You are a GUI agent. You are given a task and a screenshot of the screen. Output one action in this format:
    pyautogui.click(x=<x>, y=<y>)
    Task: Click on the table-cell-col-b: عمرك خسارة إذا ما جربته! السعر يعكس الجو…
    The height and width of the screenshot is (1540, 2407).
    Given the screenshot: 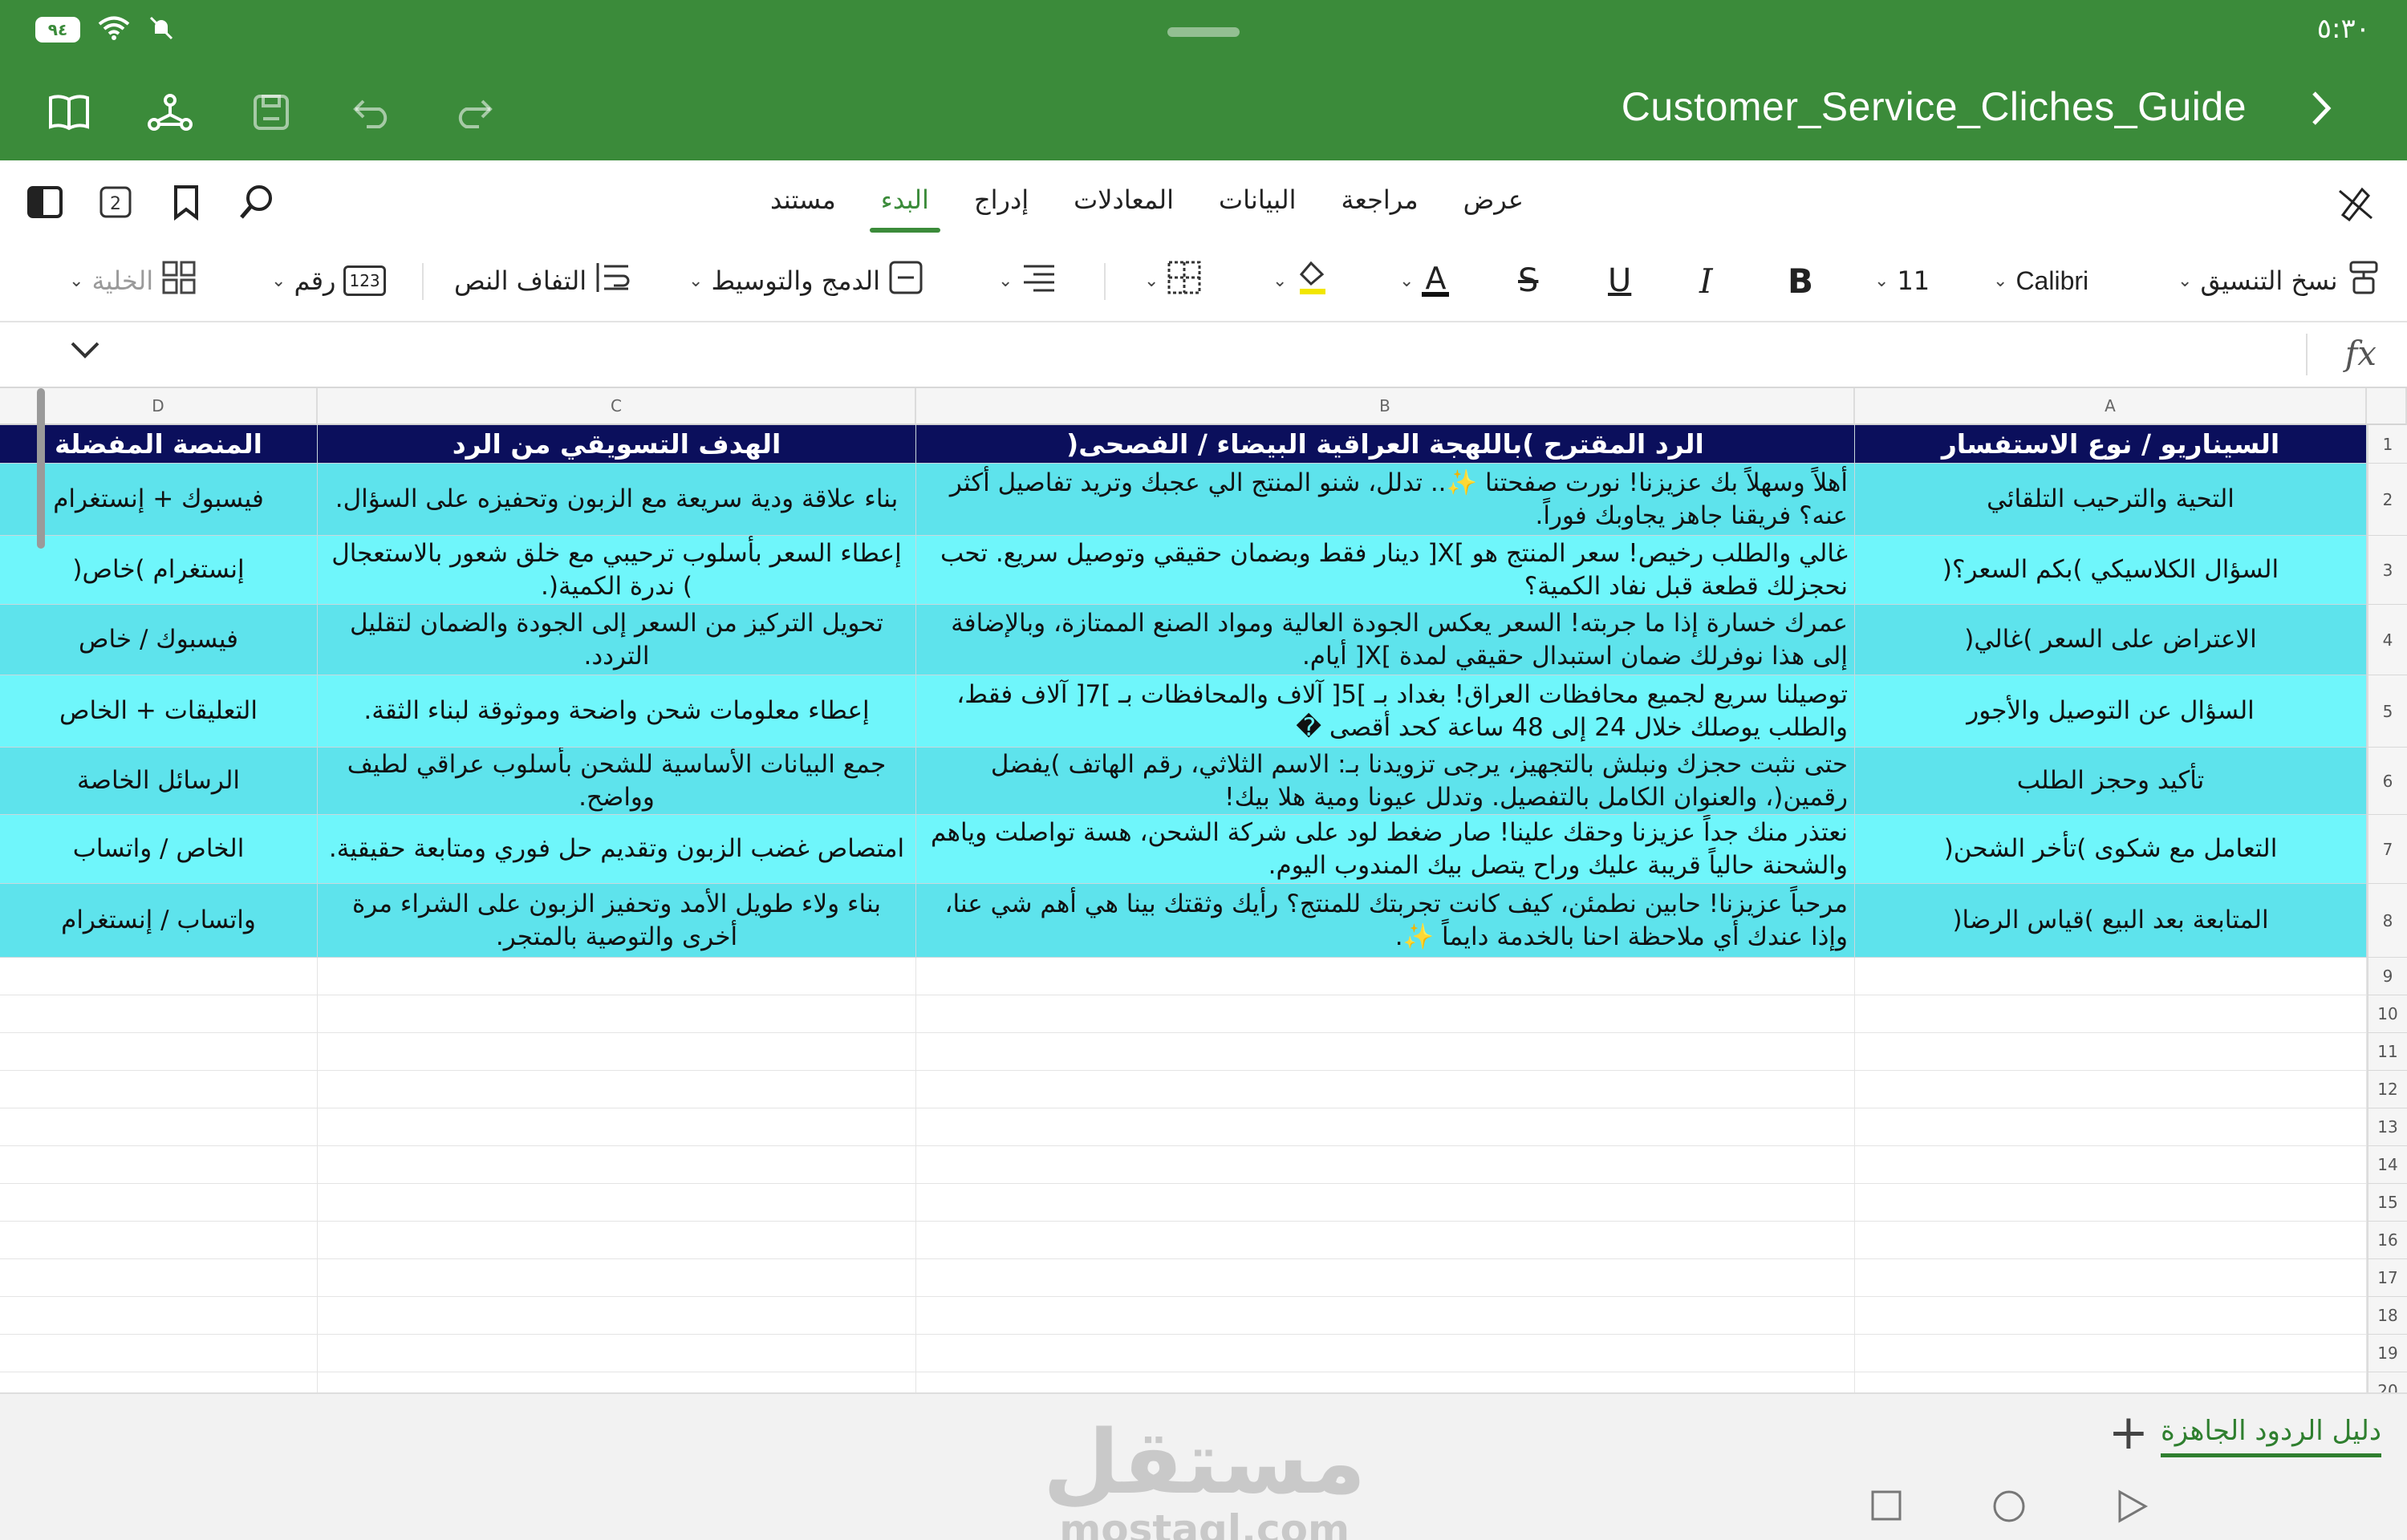 What is the action you would take?
    pyautogui.click(x=1386, y=640)
    